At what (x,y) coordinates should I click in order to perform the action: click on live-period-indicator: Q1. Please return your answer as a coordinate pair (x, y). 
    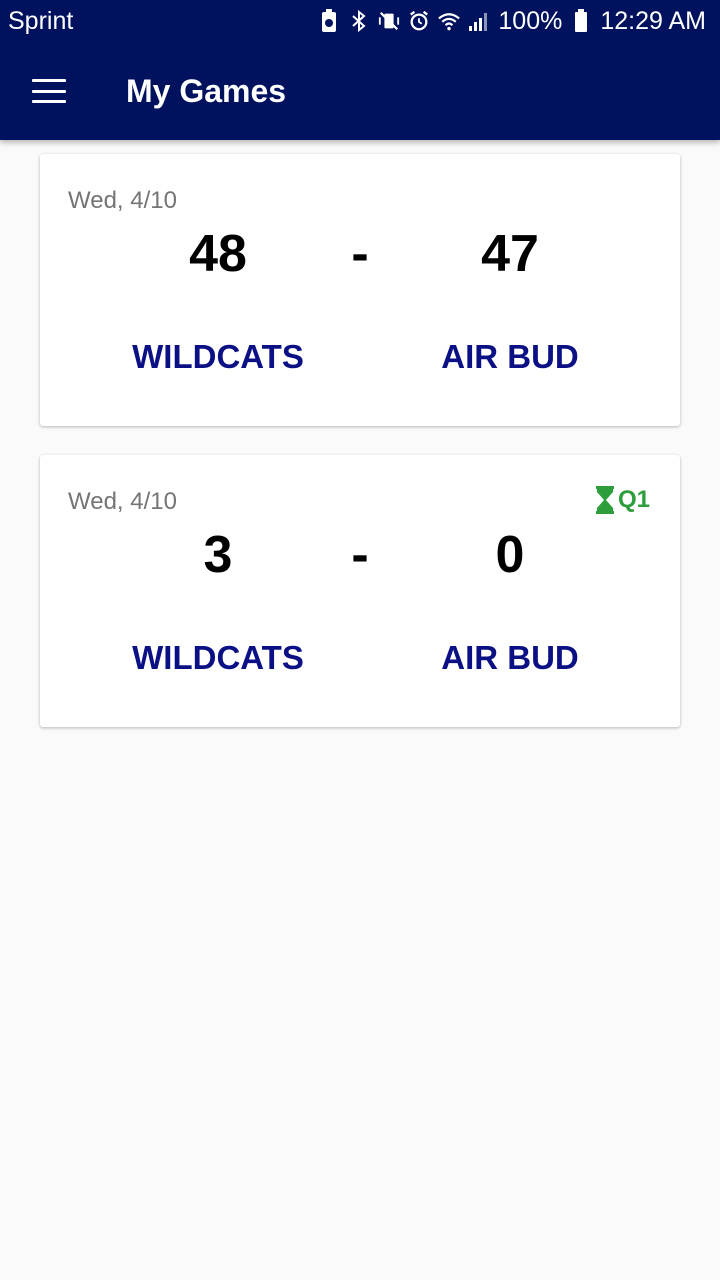
    Looking at the image, I should click on (622, 500).